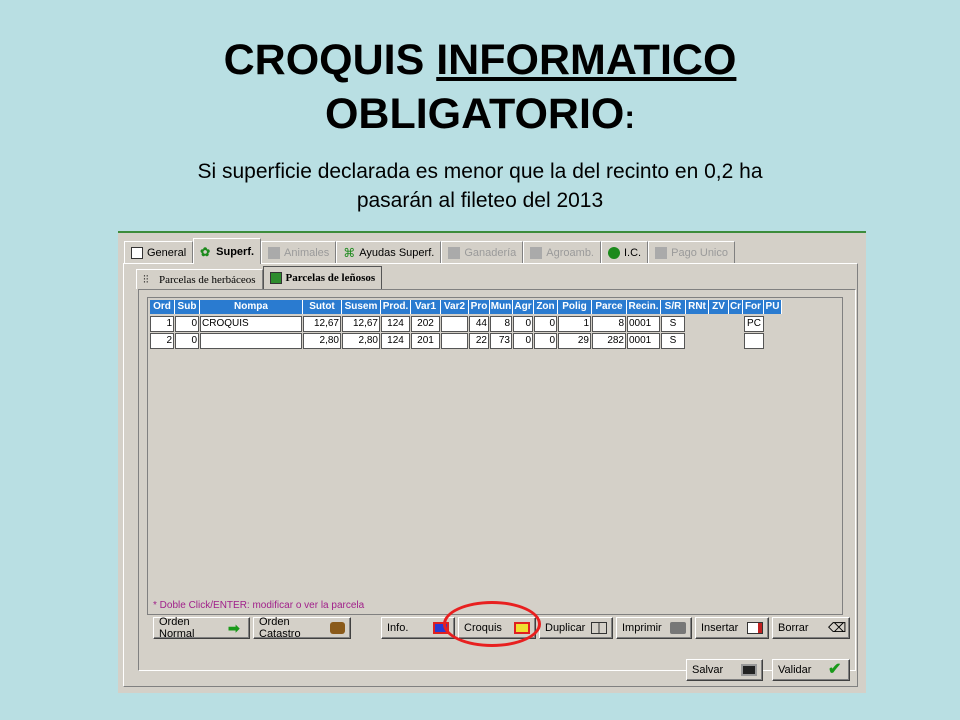 This screenshot has width=960, height=720. What do you see at coordinates (425, 341) in the screenshot?
I see `cell-var1: 201` at bounding box center [425, 341].